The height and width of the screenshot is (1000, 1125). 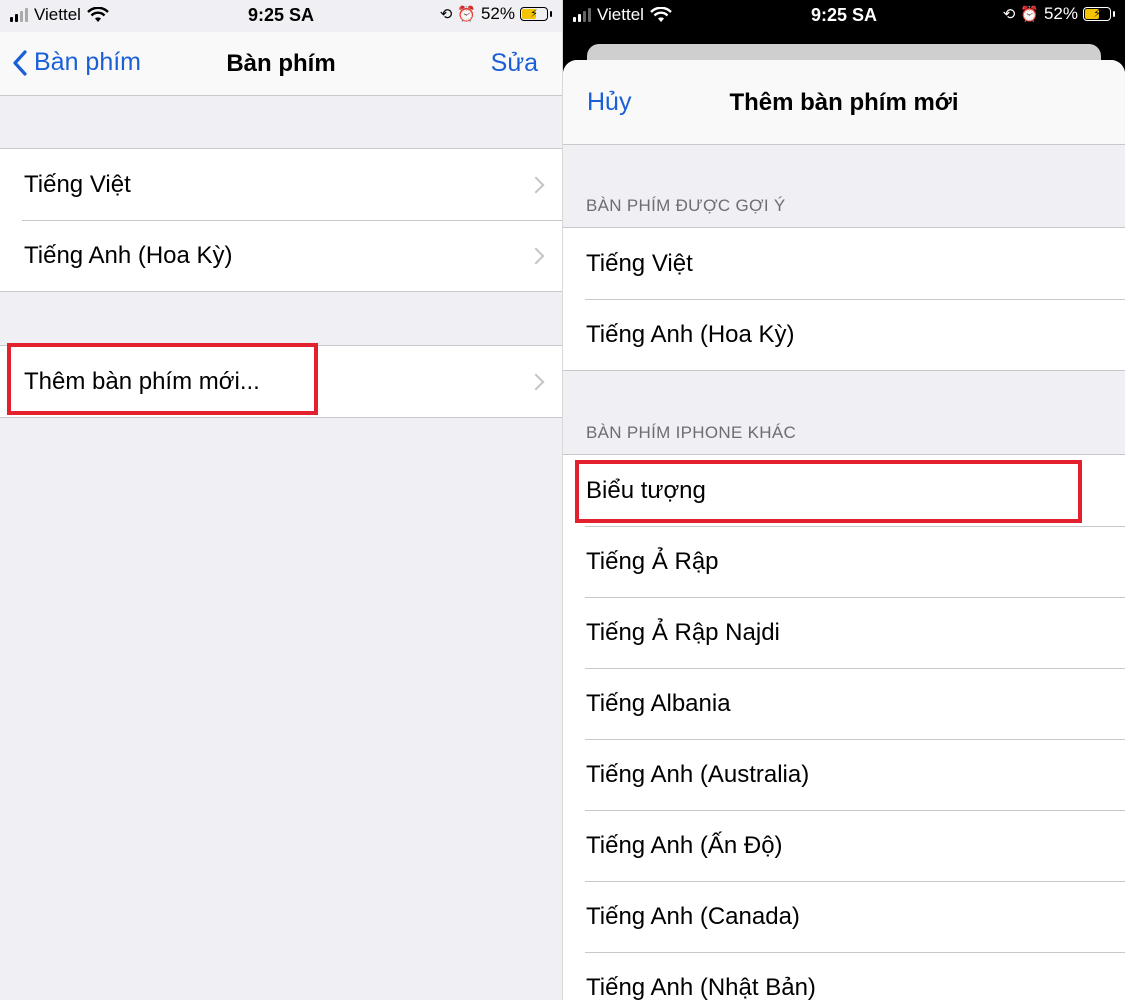 I want to click on list-item: Tiếng Ả Rập, so click(x=844, y=561).